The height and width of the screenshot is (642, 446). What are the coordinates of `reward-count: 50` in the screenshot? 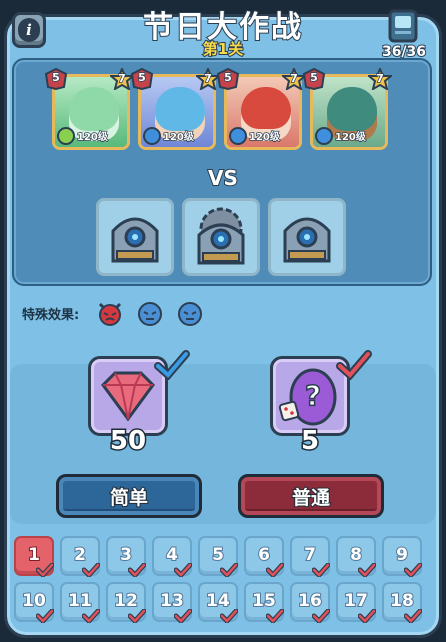 It's located at (127, 441).